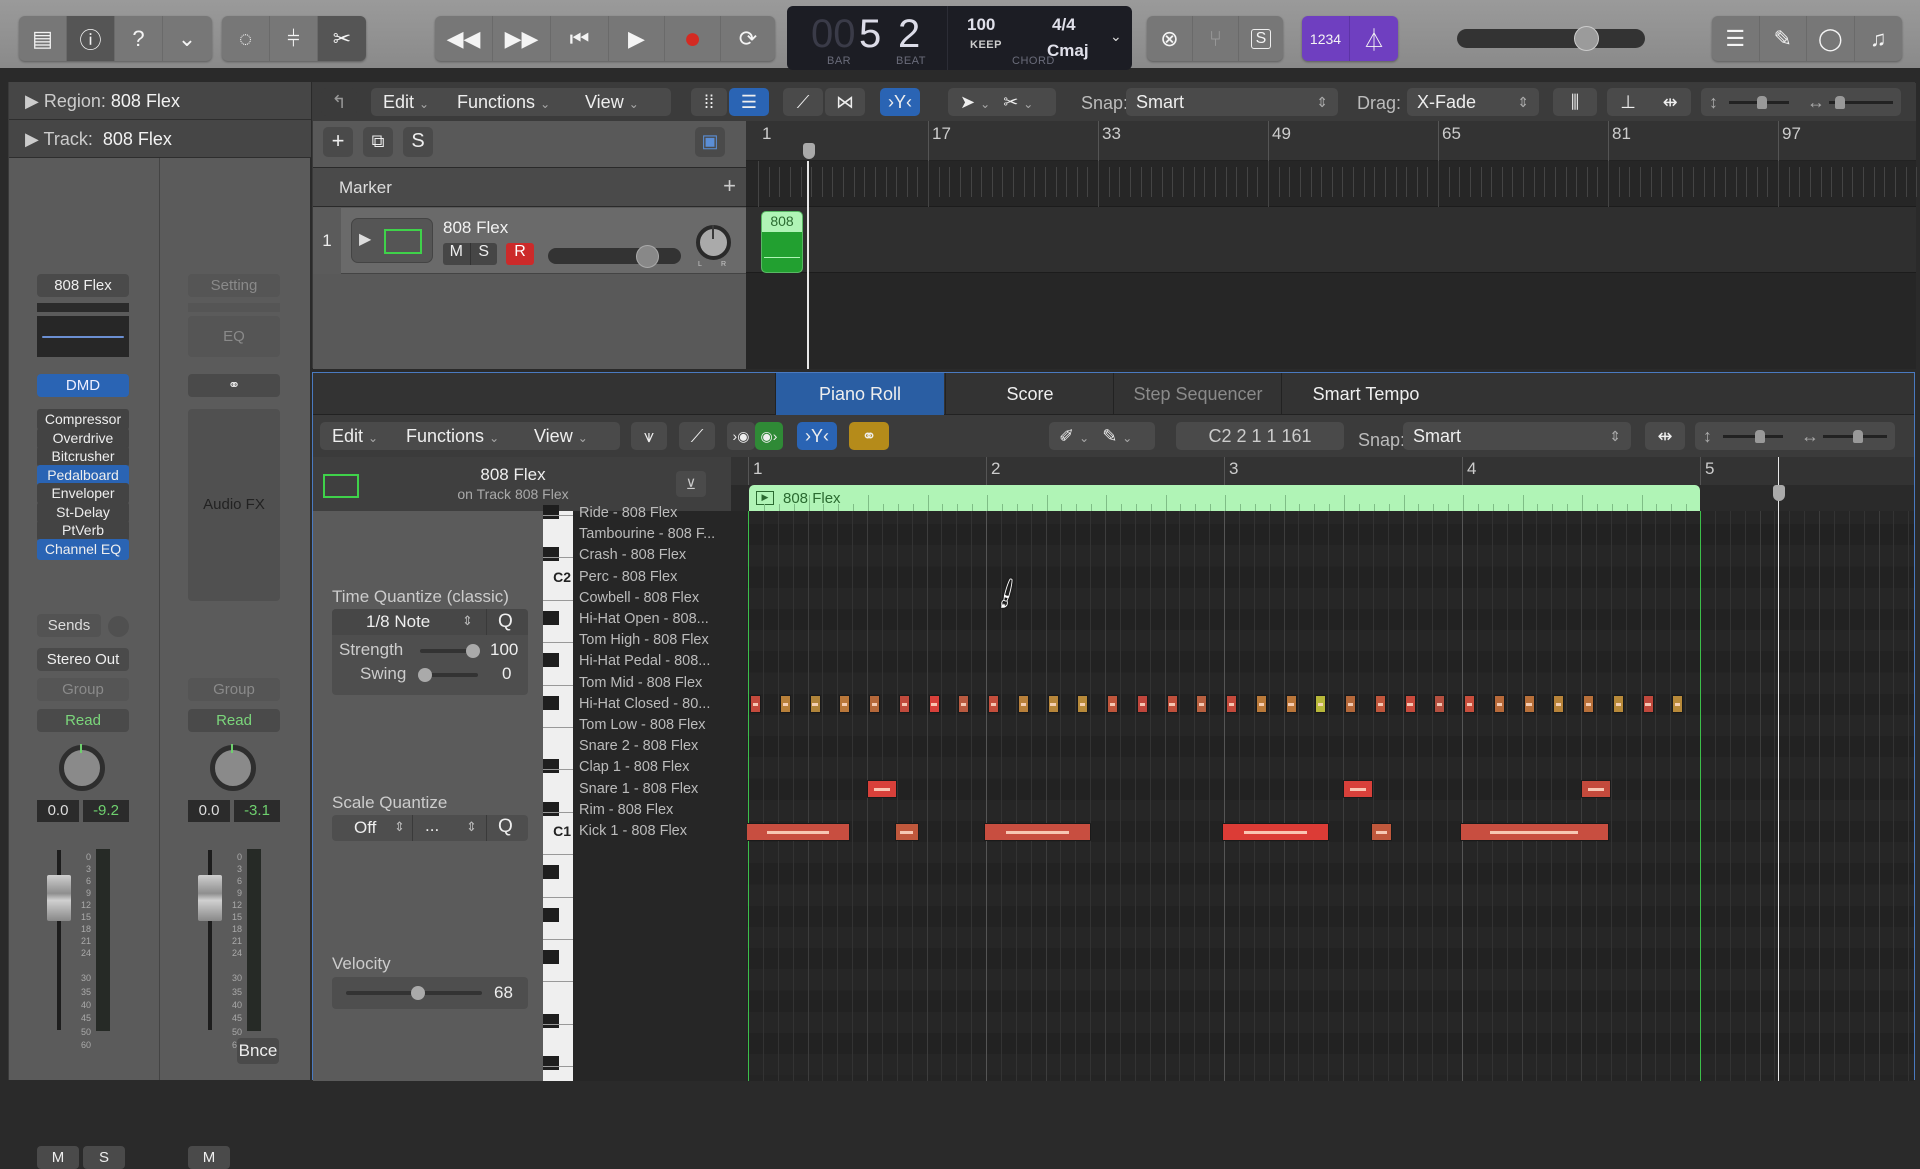 Image resolution: width=1920 pixels, height=1169 pixels. I want to click on solo-button: S, so click(104, 1157).